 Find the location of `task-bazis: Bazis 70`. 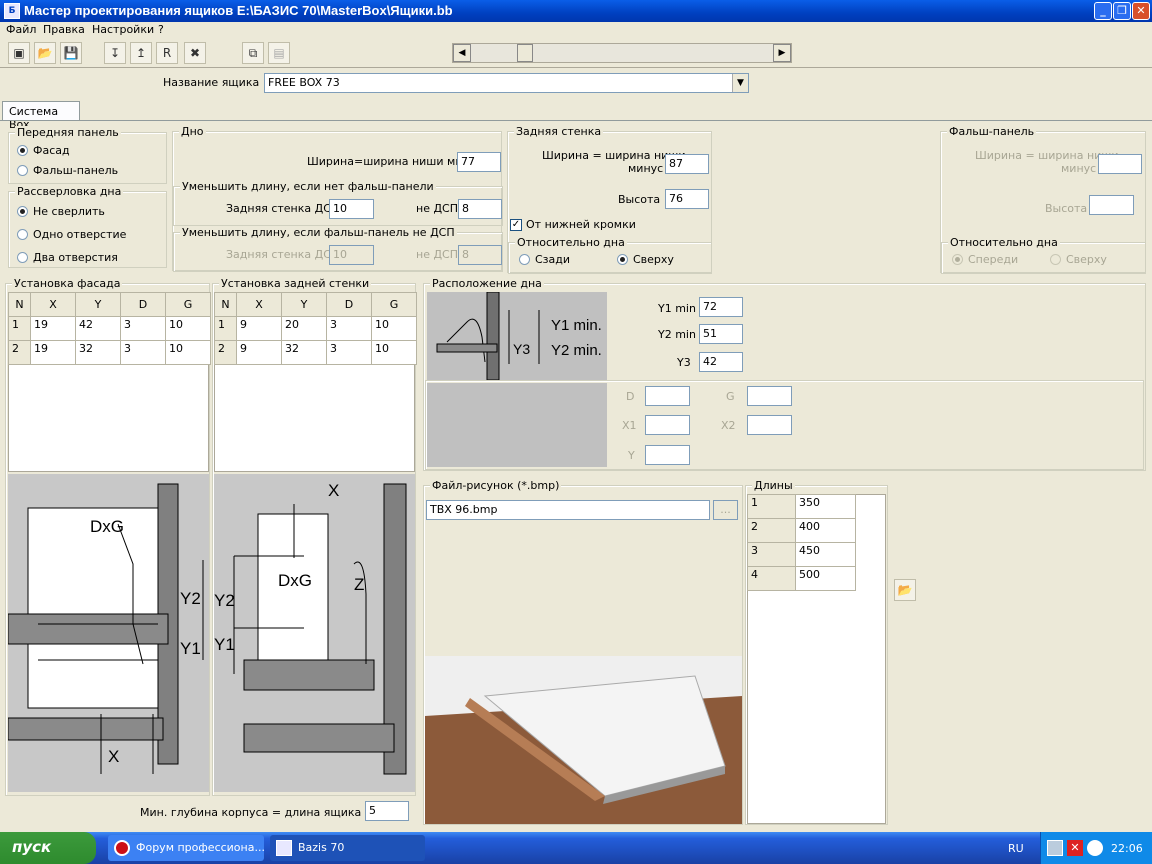

task-bazis: Bazis 70 is located at coordinates (347, 848).